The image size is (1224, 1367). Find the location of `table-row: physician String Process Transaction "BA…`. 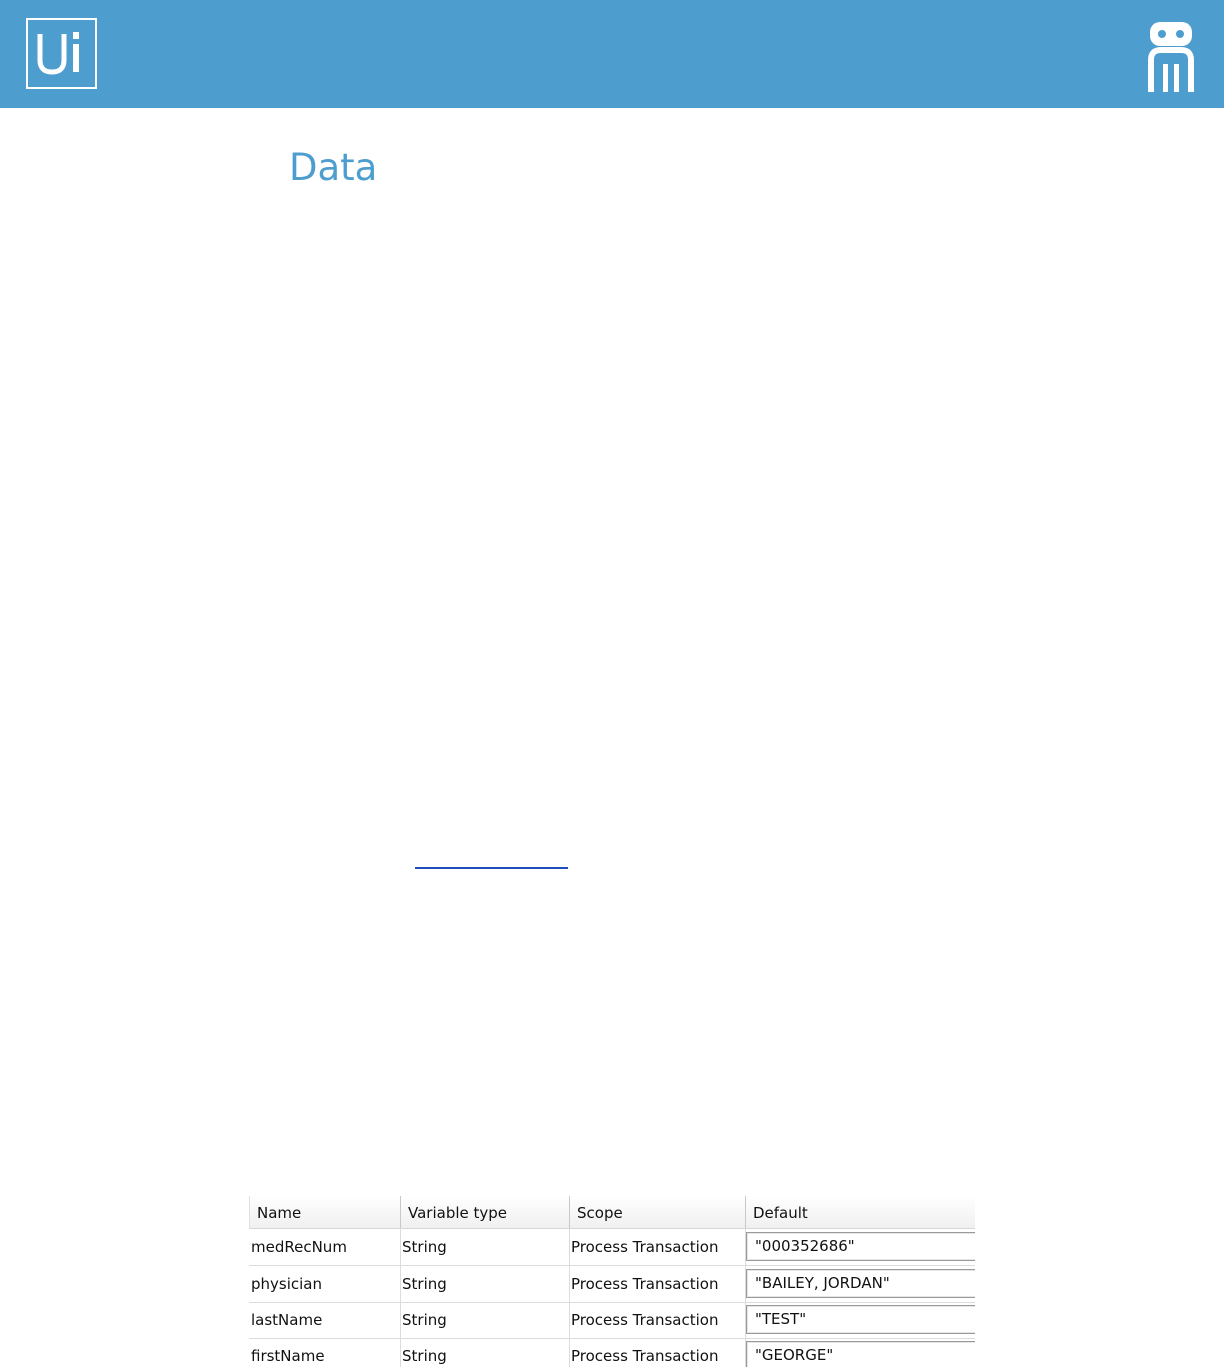

table-row: physician String Process Transaction "BA… is located at coordinates (612, 1284).